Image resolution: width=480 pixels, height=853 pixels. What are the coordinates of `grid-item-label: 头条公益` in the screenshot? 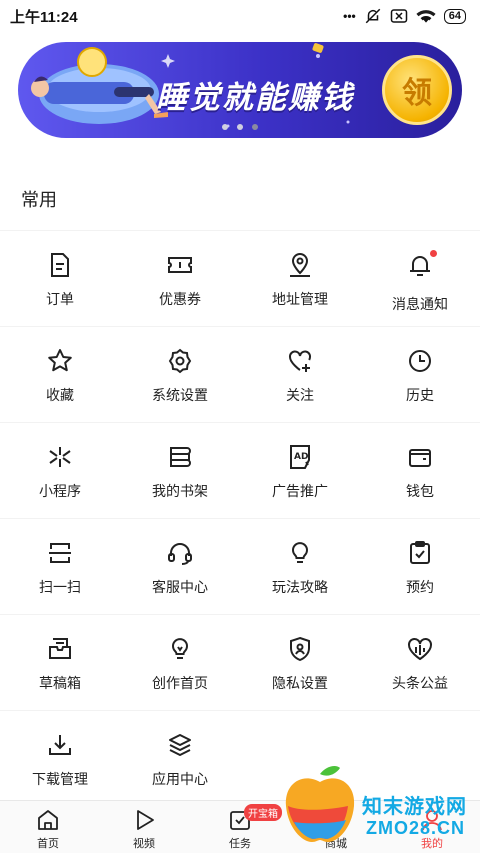 It's located at (420, 683).